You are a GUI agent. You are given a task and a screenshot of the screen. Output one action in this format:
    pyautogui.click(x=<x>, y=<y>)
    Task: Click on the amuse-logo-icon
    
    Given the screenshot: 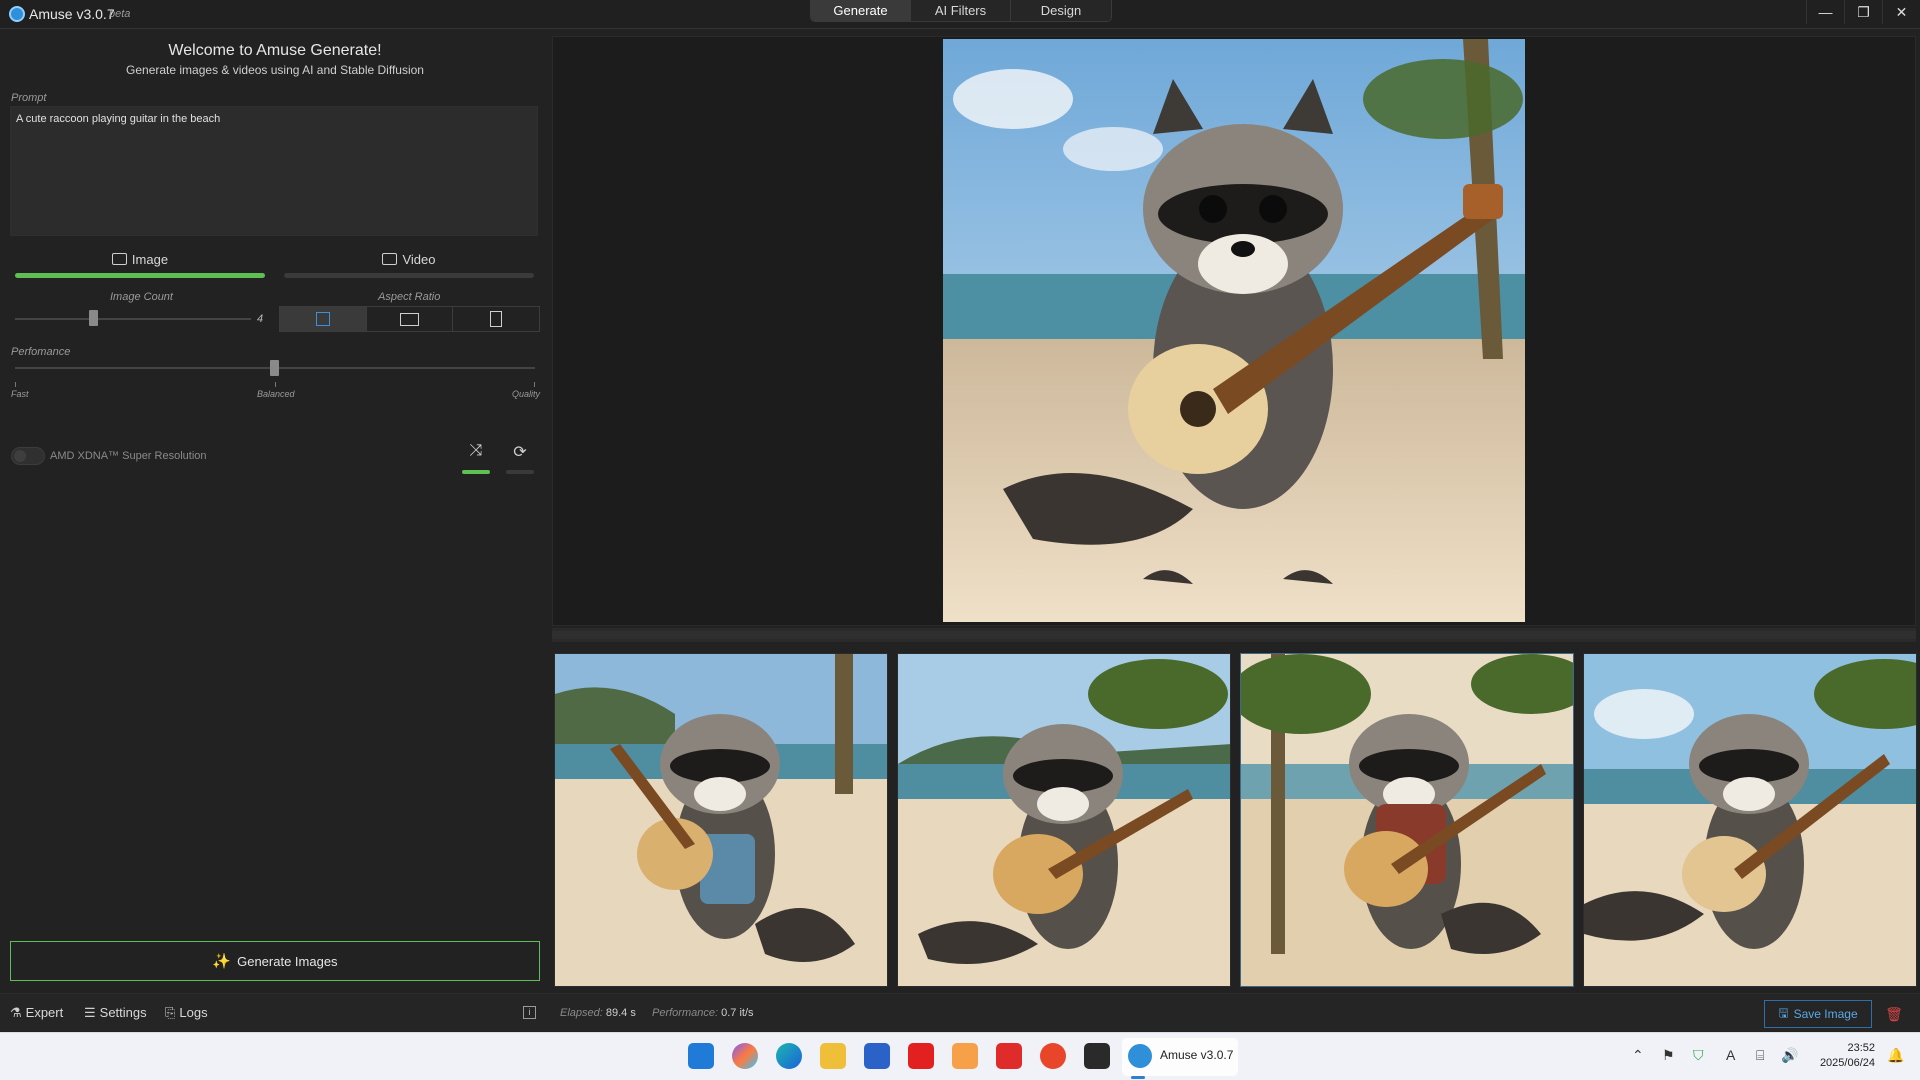 What is the action you would take?
    pyautogui.click(x=17, y=14)
    